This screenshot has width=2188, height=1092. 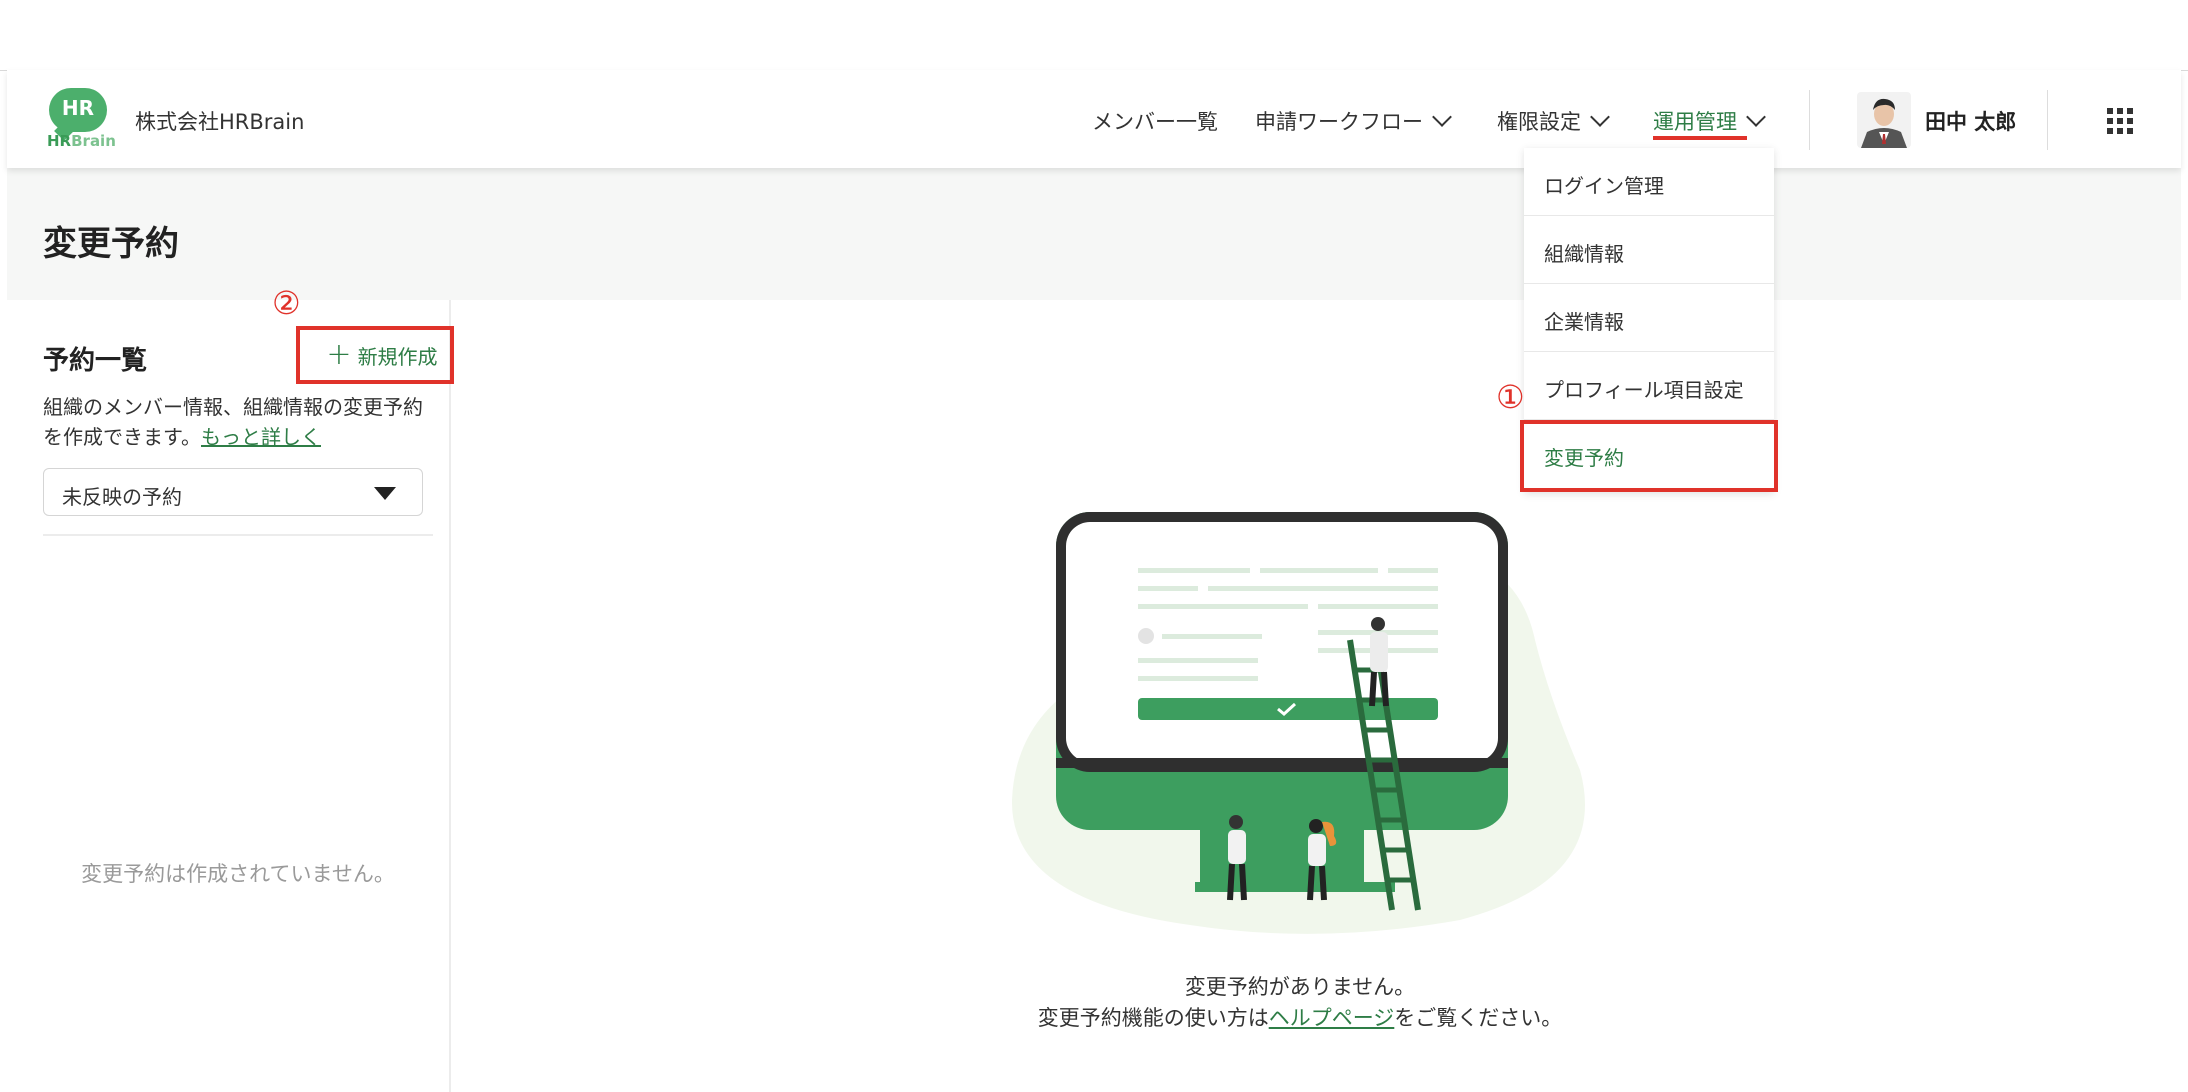 I want to click on logo-wordmark: HRBrain, so click(x=81, y=141).